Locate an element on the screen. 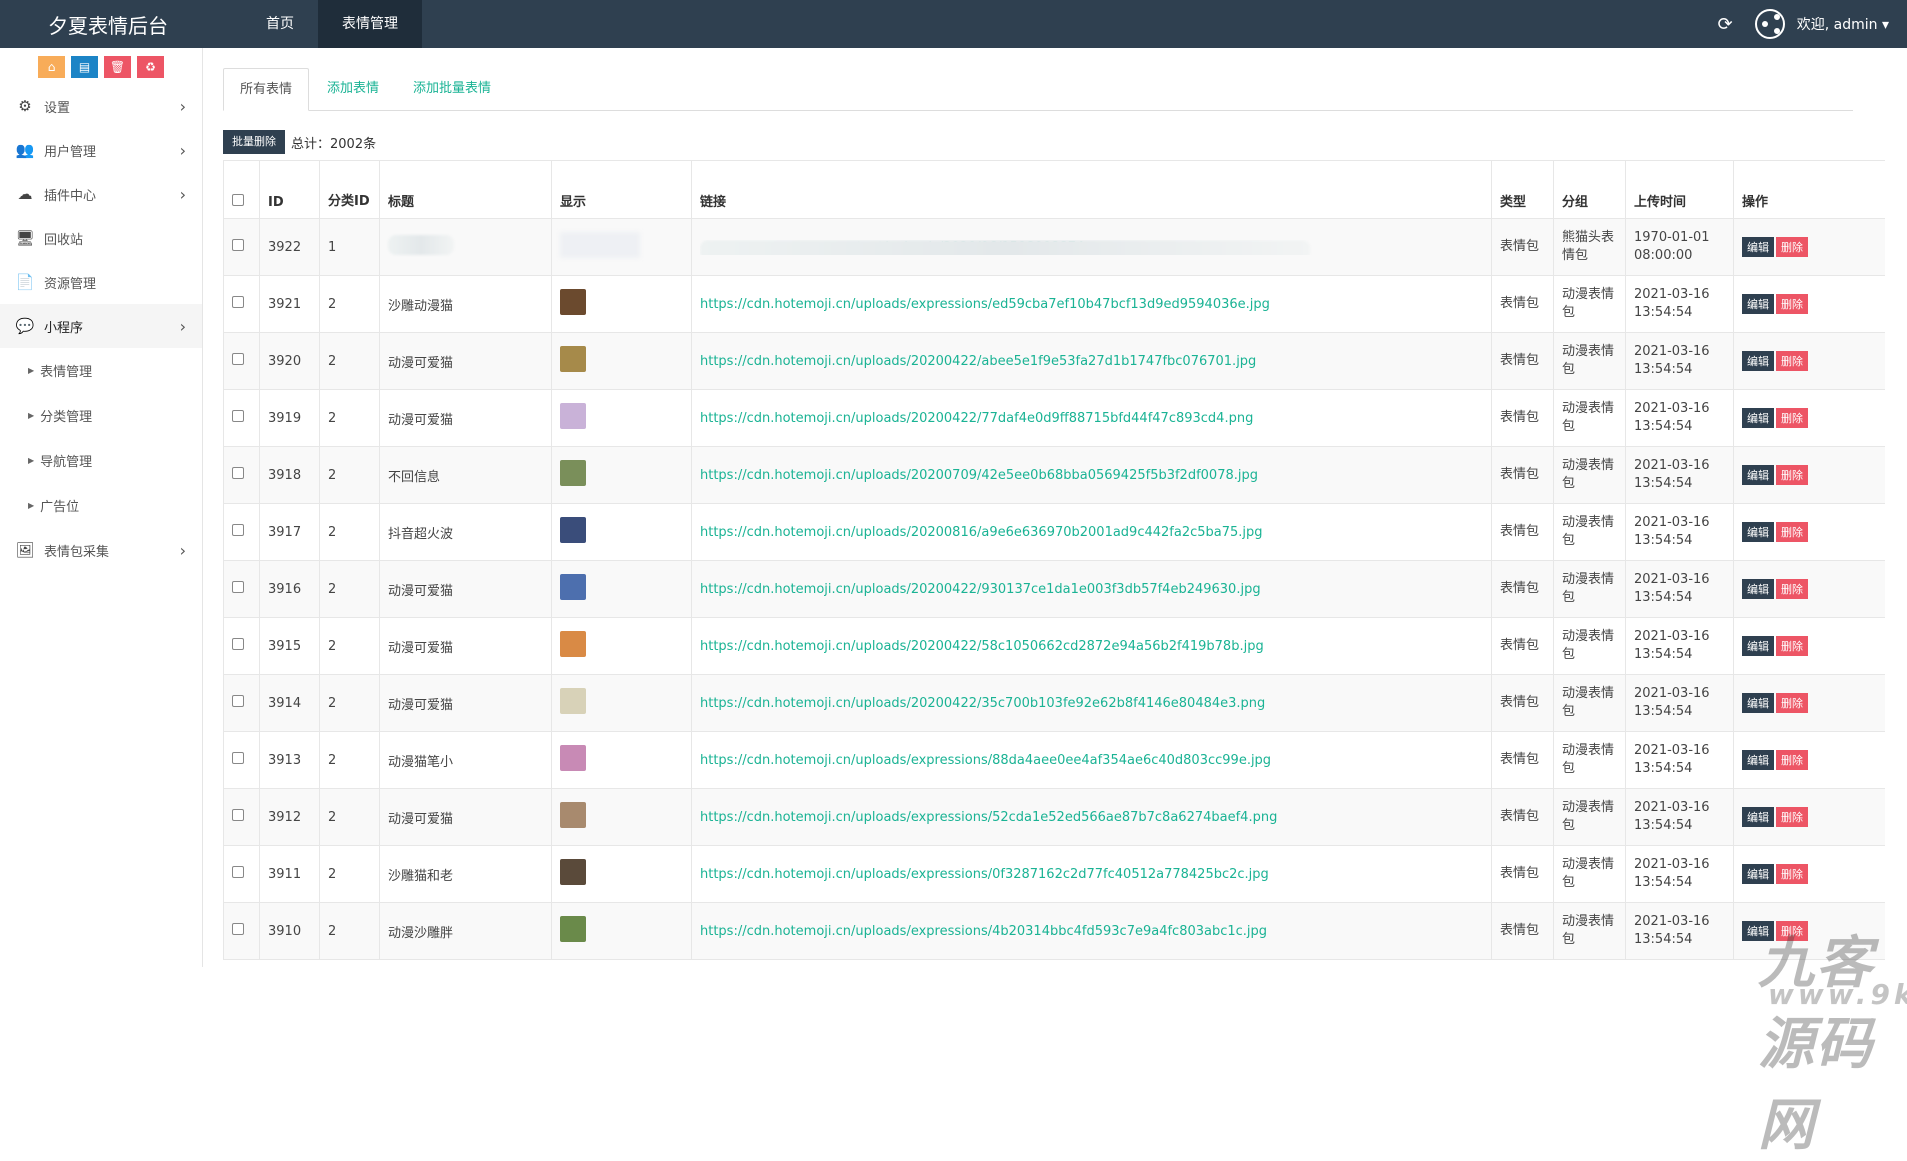 This screenshot has width=1907, height=1161. link-blurred: wp-content/uploads/2020/06/1598008874 is located at coordinates (1091, 247).